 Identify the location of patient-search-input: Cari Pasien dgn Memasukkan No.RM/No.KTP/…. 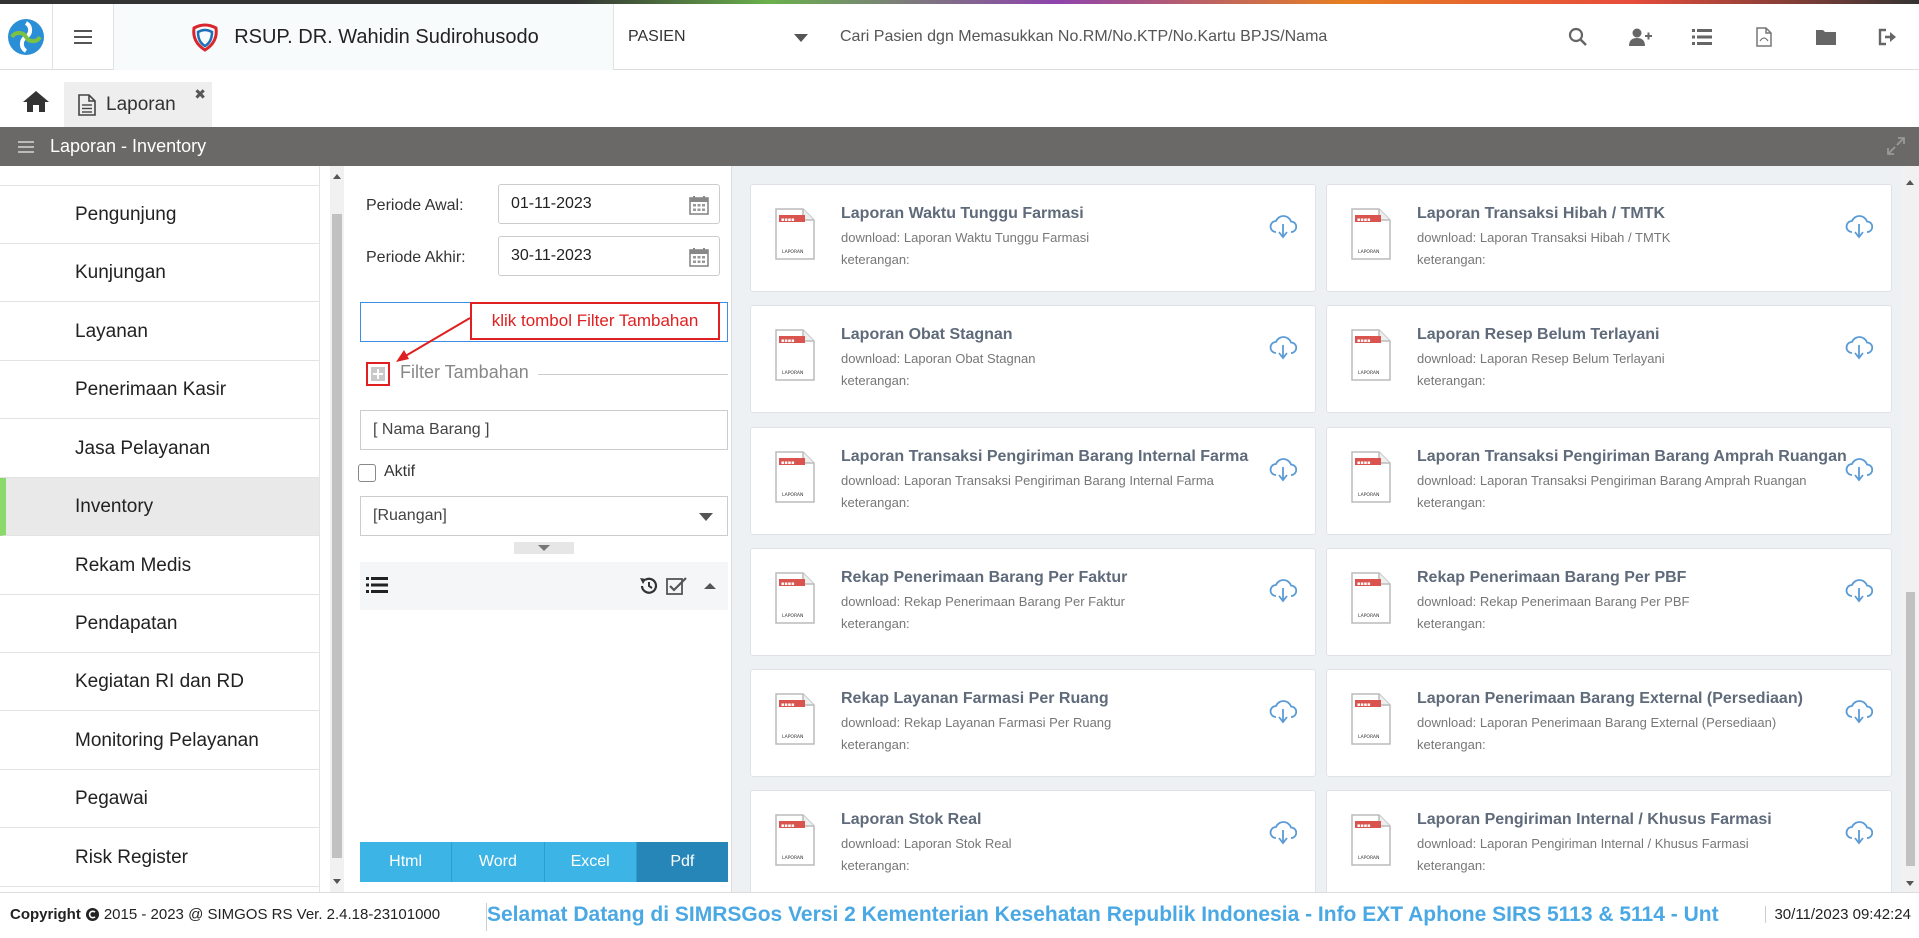
(1083, 37).